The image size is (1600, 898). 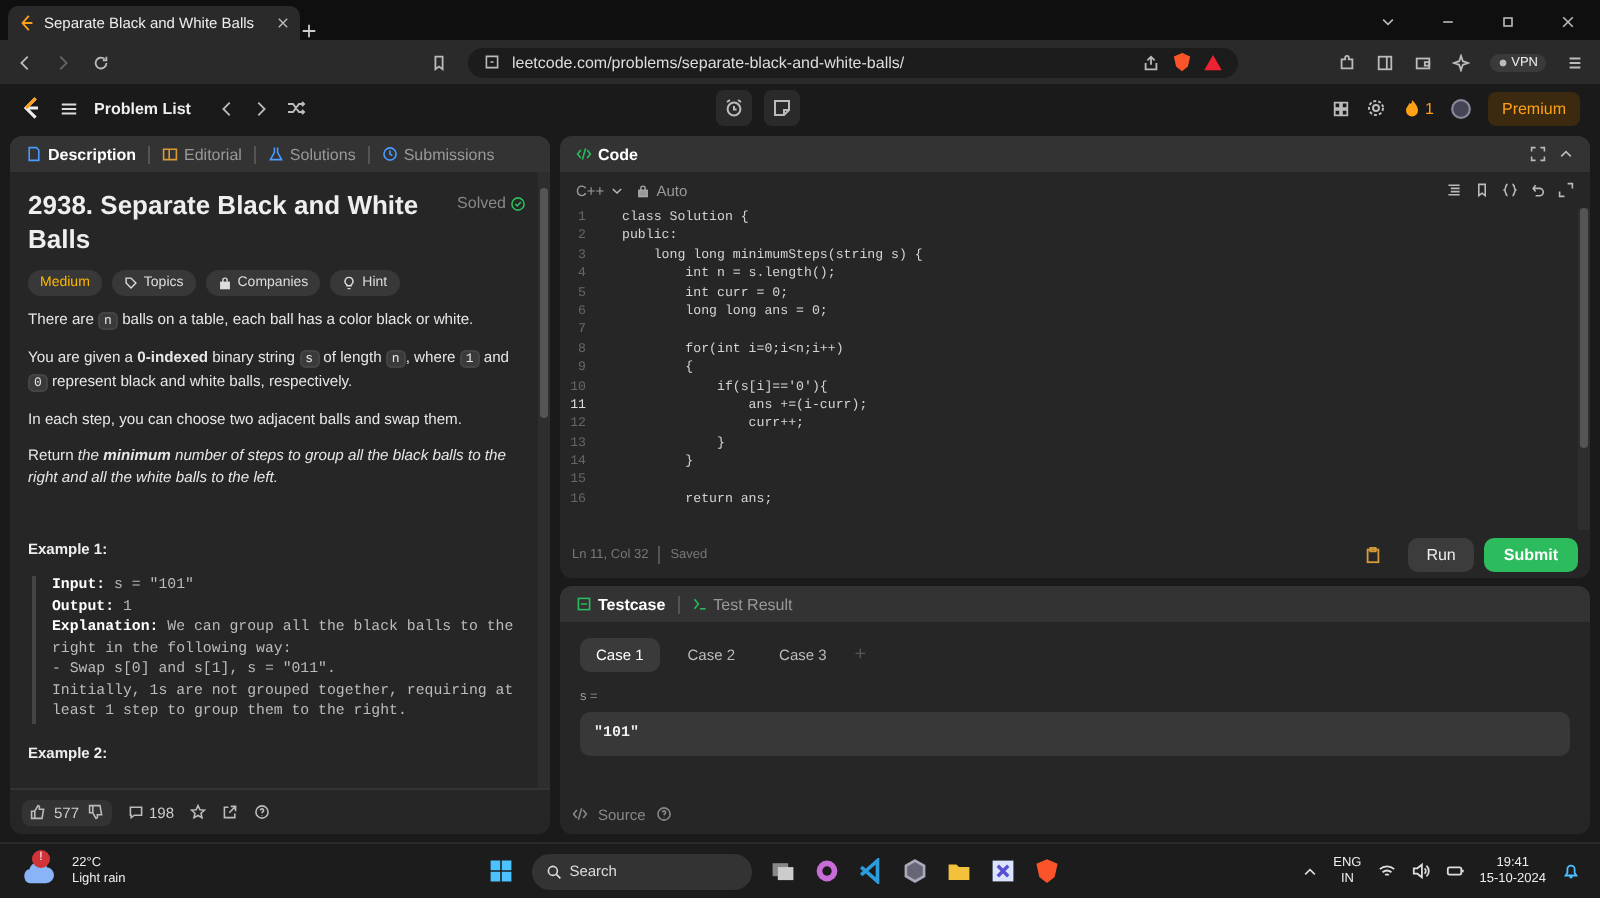 What do you see at coordinates (1508, 22) in the screenshot?
I see `maximize-icon` at bounding box center [1508, 22].